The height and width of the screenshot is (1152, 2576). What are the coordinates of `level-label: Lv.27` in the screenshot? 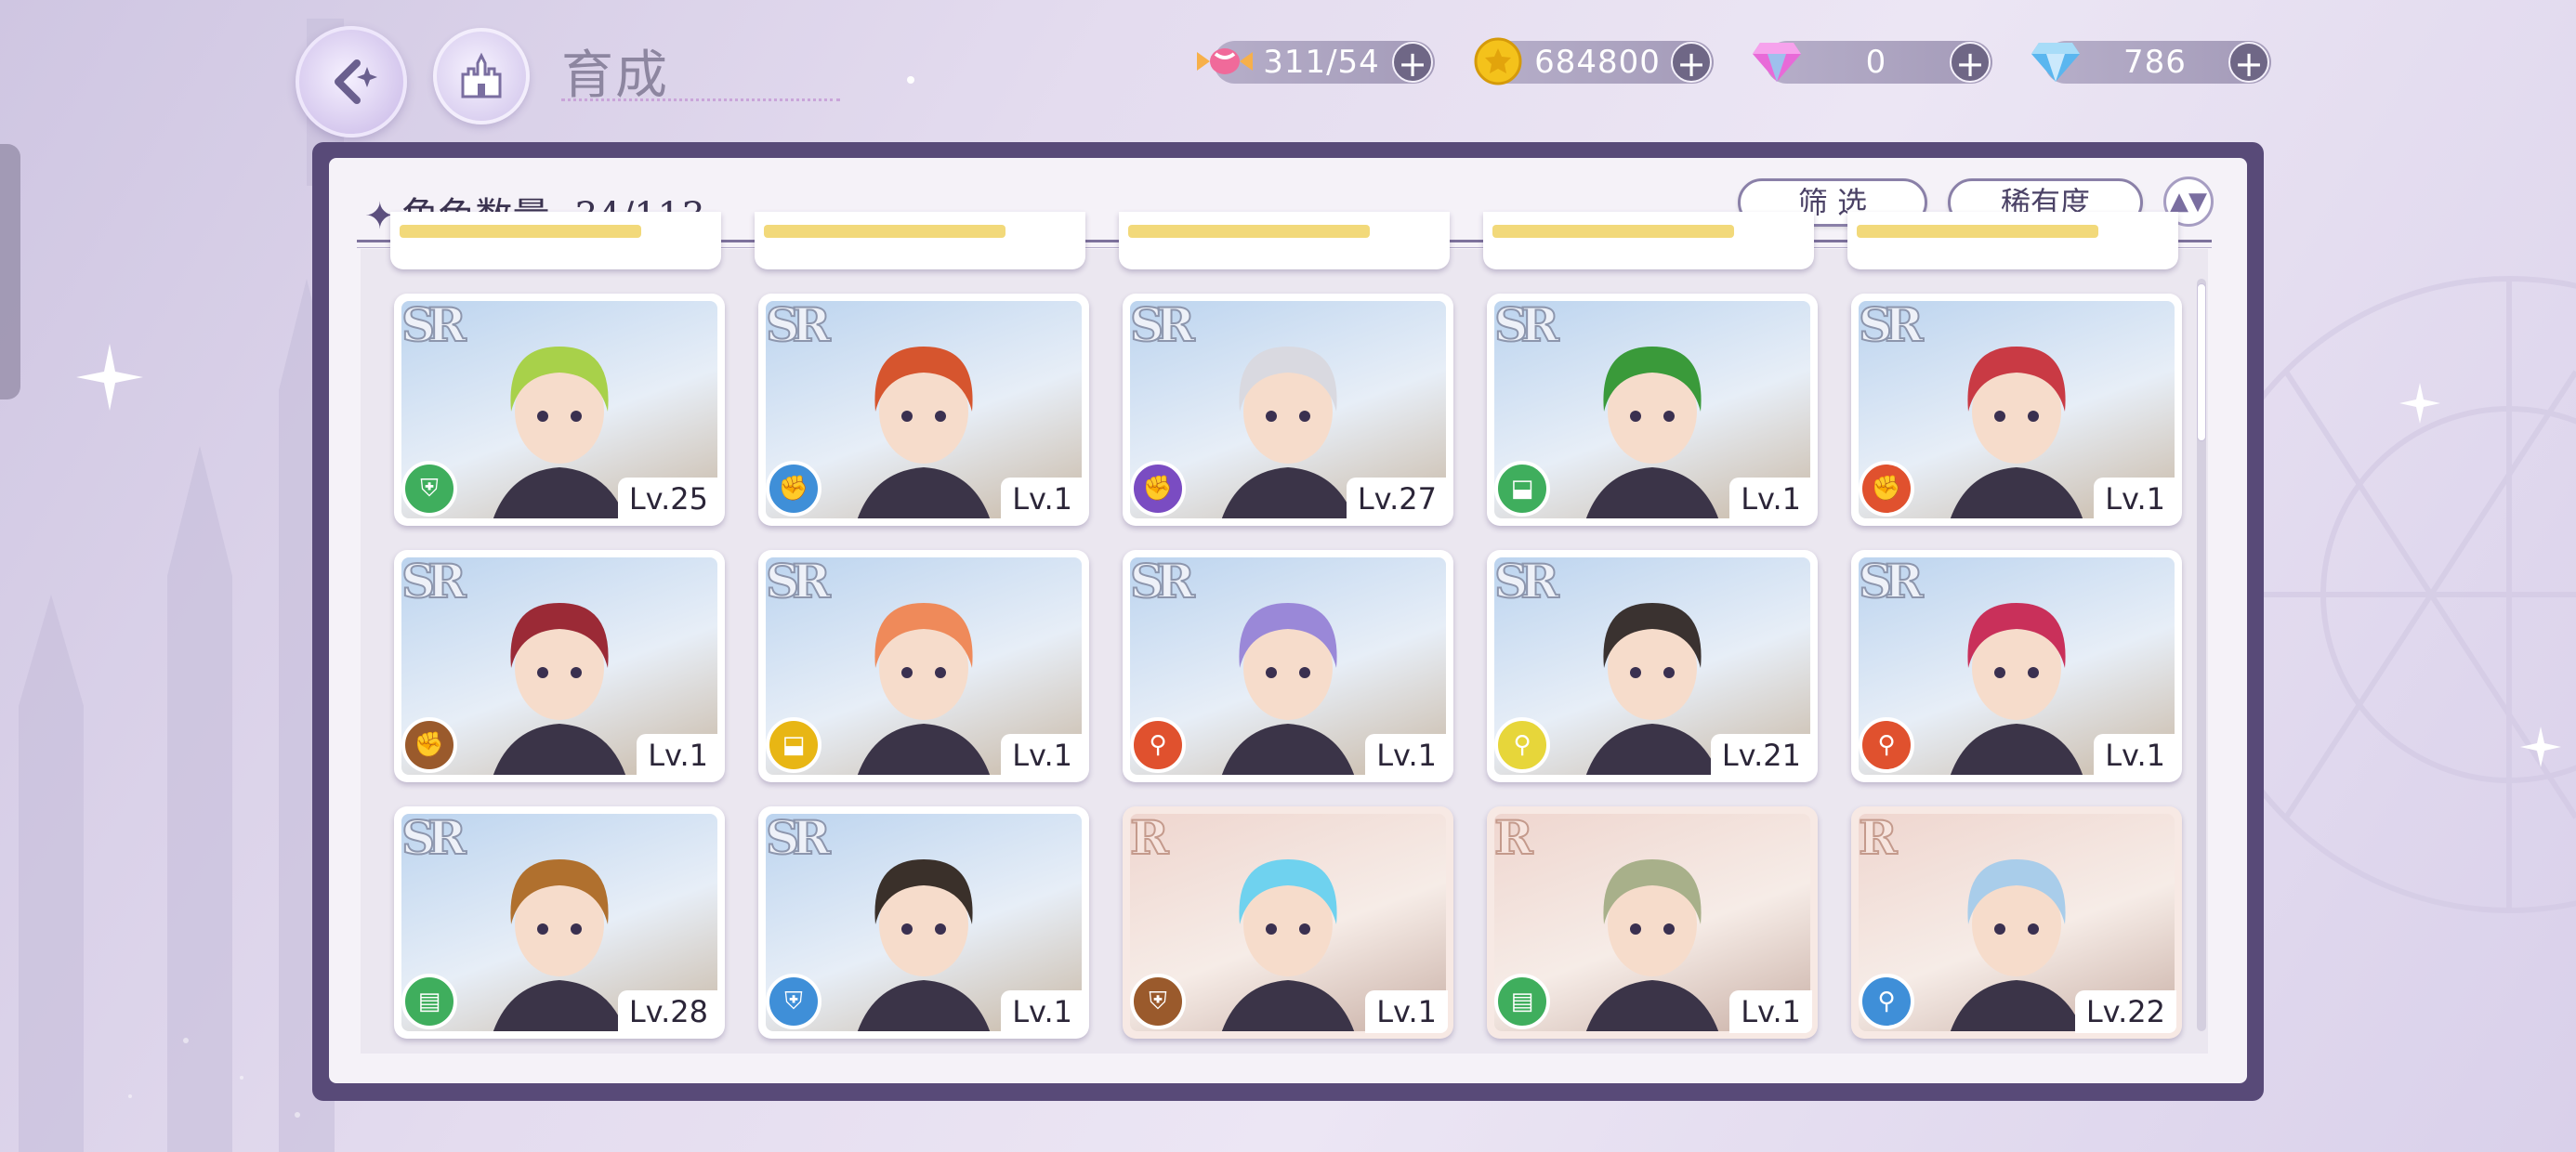 It's located at (1397, 499).